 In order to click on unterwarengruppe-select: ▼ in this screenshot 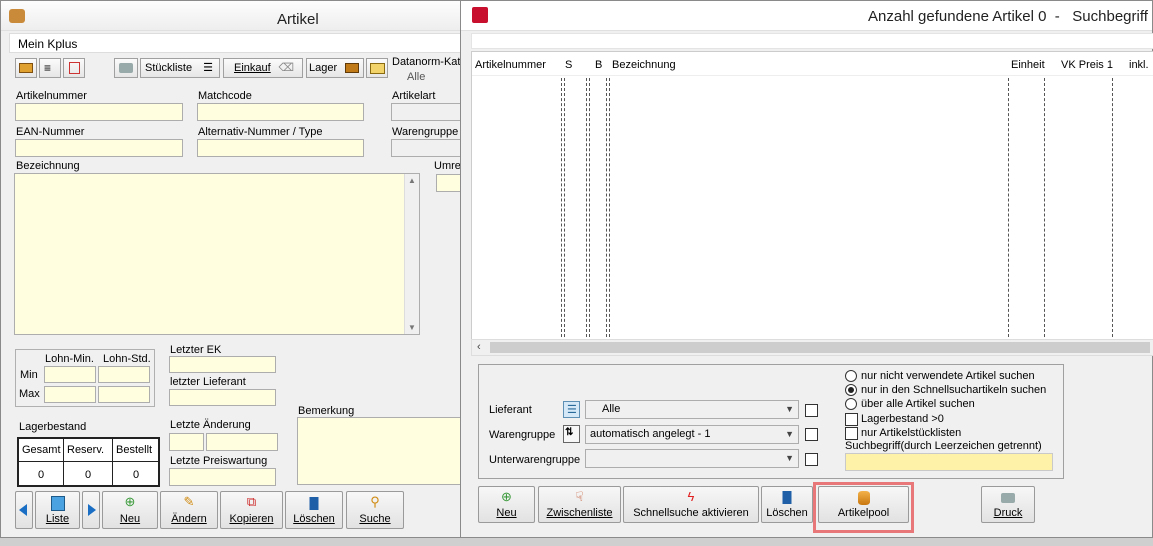, I will do `click(692, 458)`.